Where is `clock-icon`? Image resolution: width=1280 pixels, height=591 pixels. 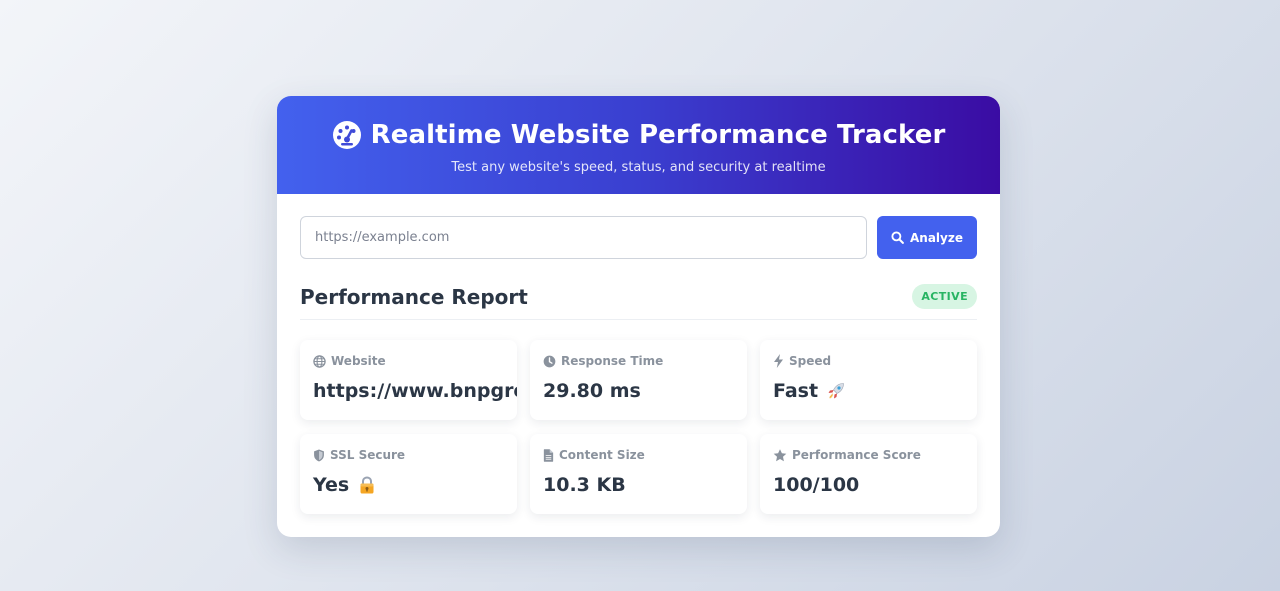 clock-icon is located at coordinates (549, 361).